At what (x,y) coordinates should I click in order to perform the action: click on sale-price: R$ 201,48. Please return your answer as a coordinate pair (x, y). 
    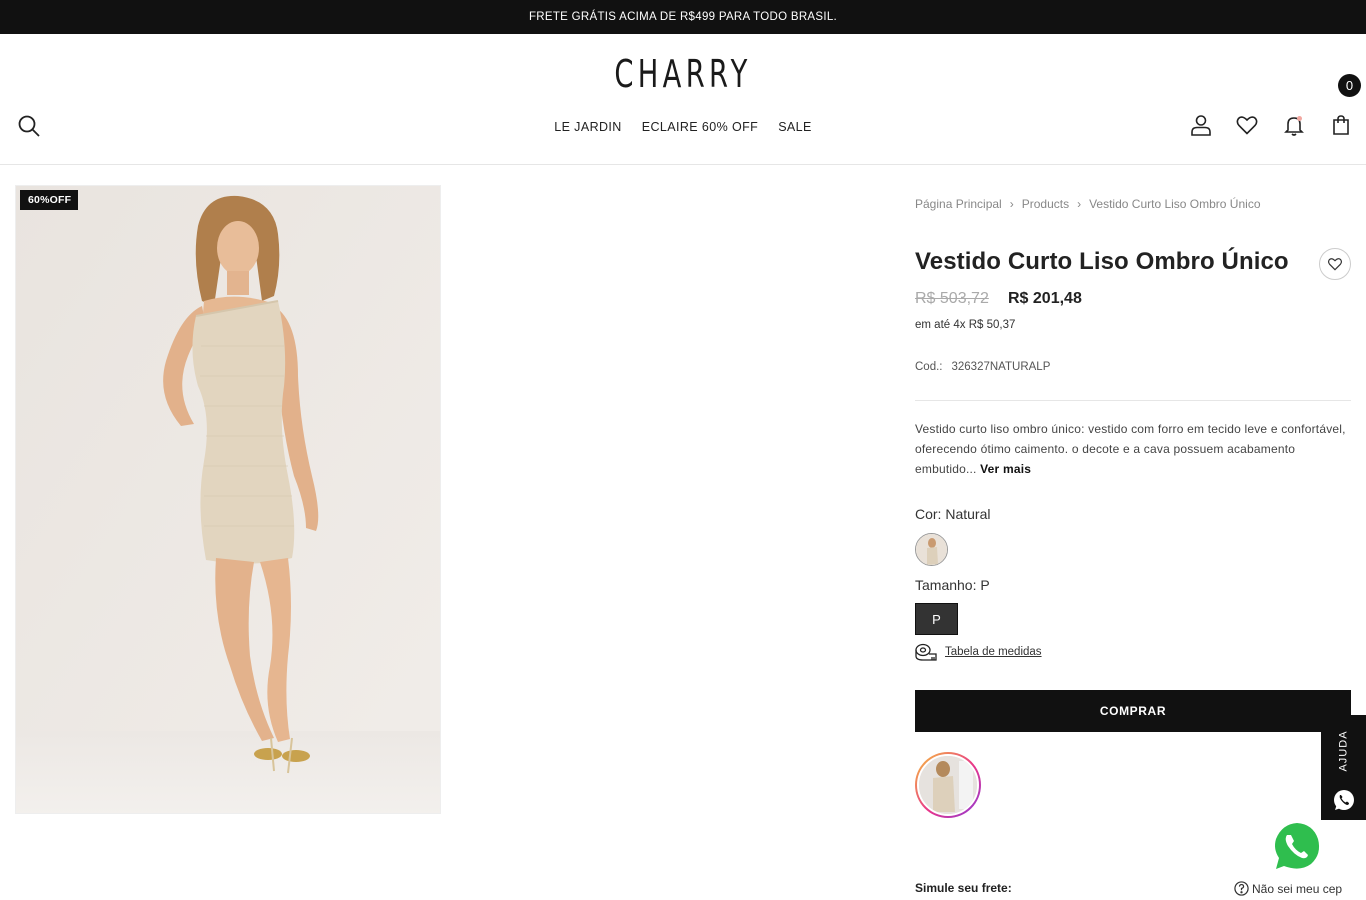
    Looking at the image, I should click on (1045, 298).